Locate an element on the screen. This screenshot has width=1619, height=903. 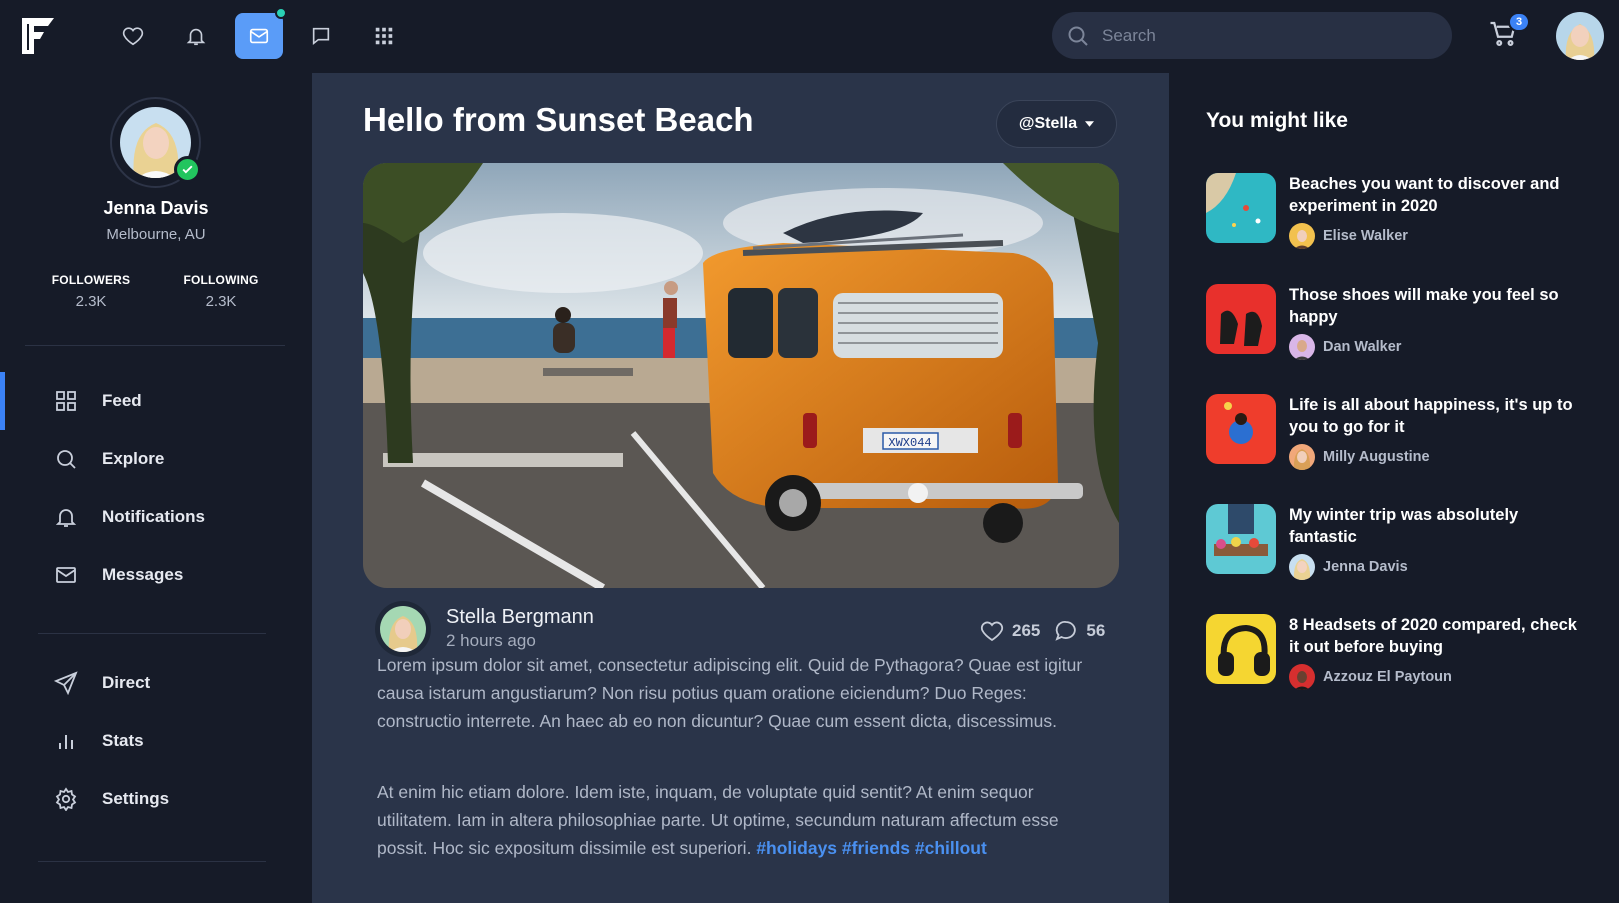
hashtag-link: #friends is located at coordinates (876, 848).